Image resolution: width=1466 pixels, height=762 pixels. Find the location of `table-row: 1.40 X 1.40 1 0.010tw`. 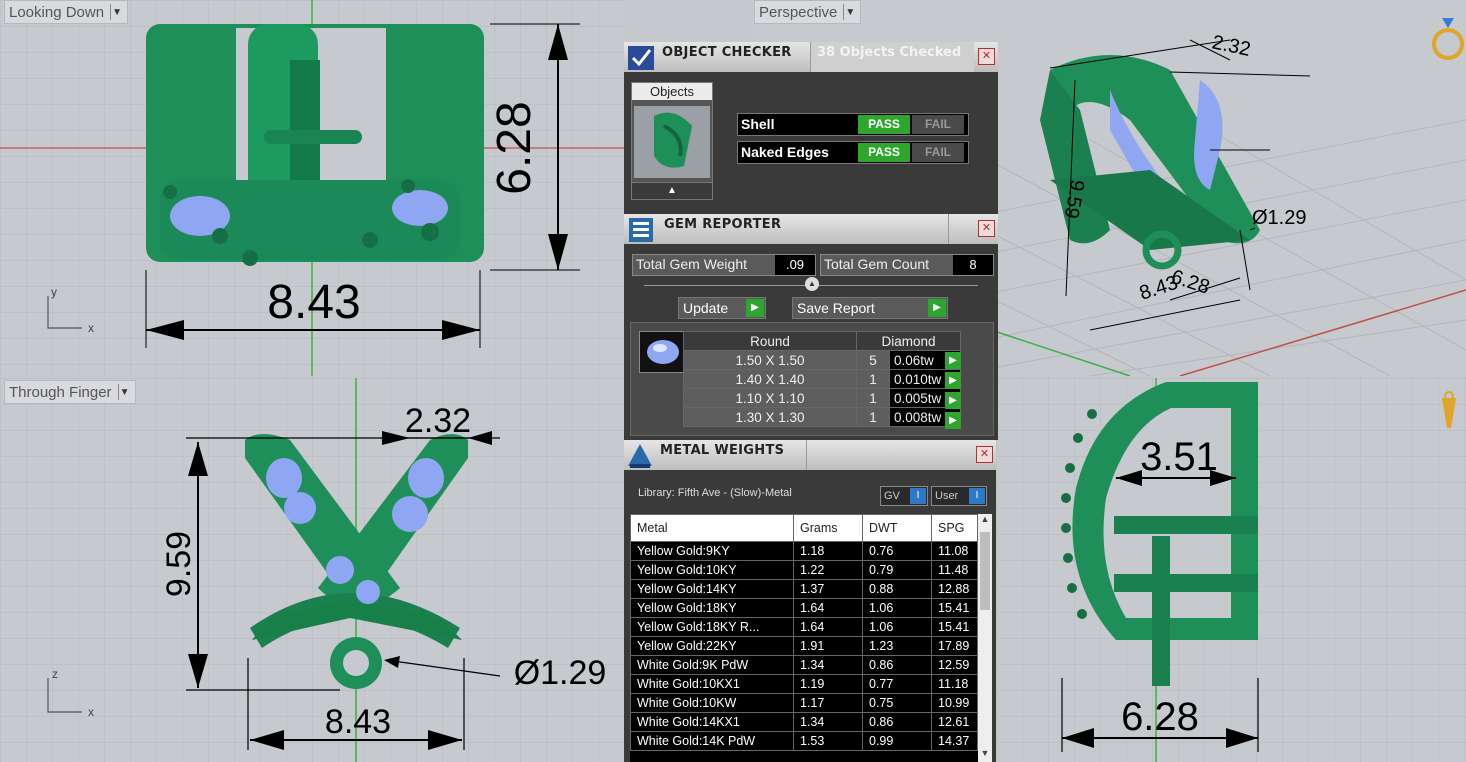

table-row: 1.40 X 1.40 1 0.010tw is located at coordinates (822, 379).